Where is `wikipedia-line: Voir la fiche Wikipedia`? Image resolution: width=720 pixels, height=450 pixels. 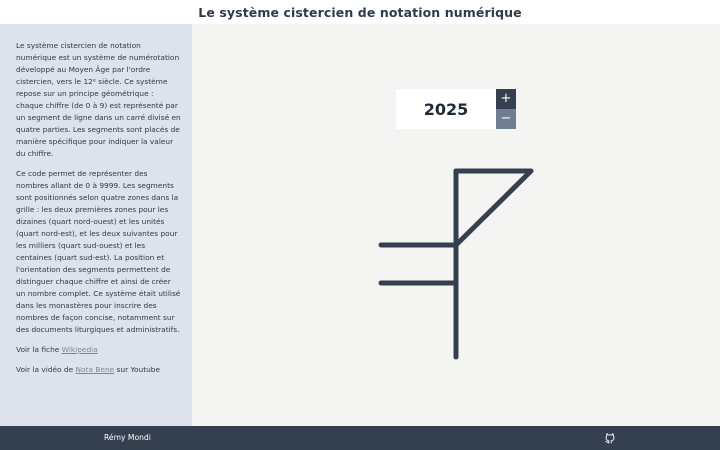 wikipedia-line: Voir la fiche Wikipedia is located at coordinates (99, 350).